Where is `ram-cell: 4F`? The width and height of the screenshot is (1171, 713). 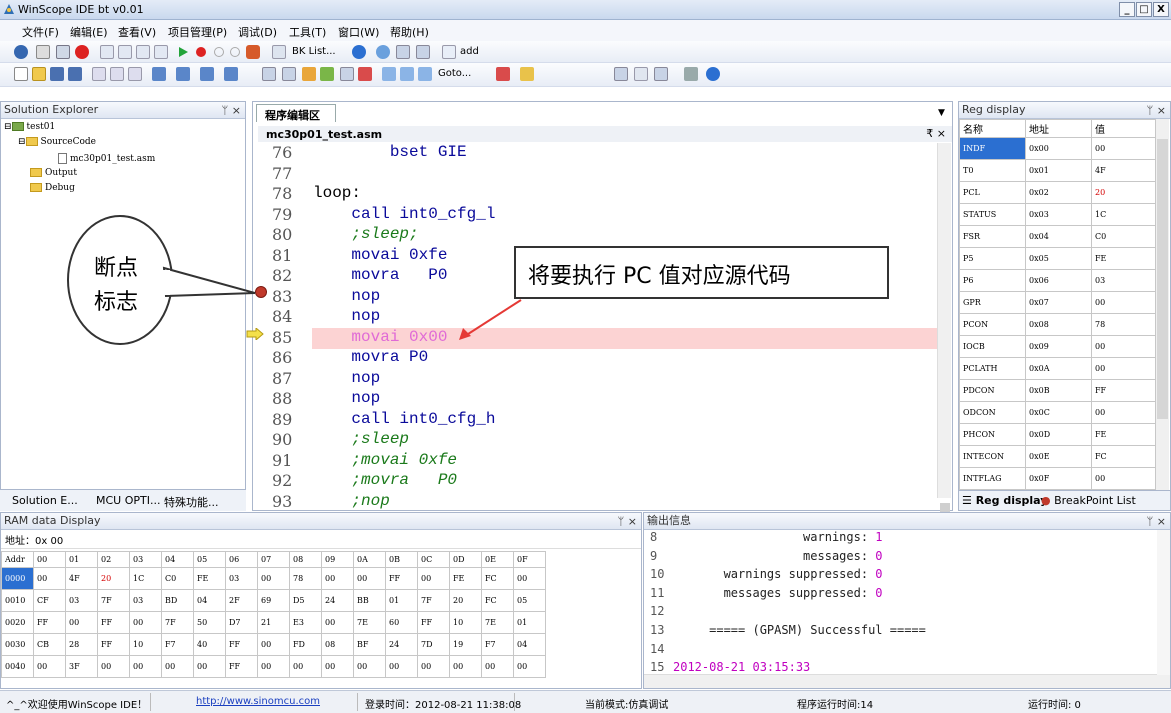
ram-cell: 4F is located at coordinates (81, 578).